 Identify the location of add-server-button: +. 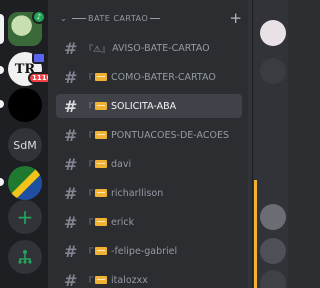
(25, 217).